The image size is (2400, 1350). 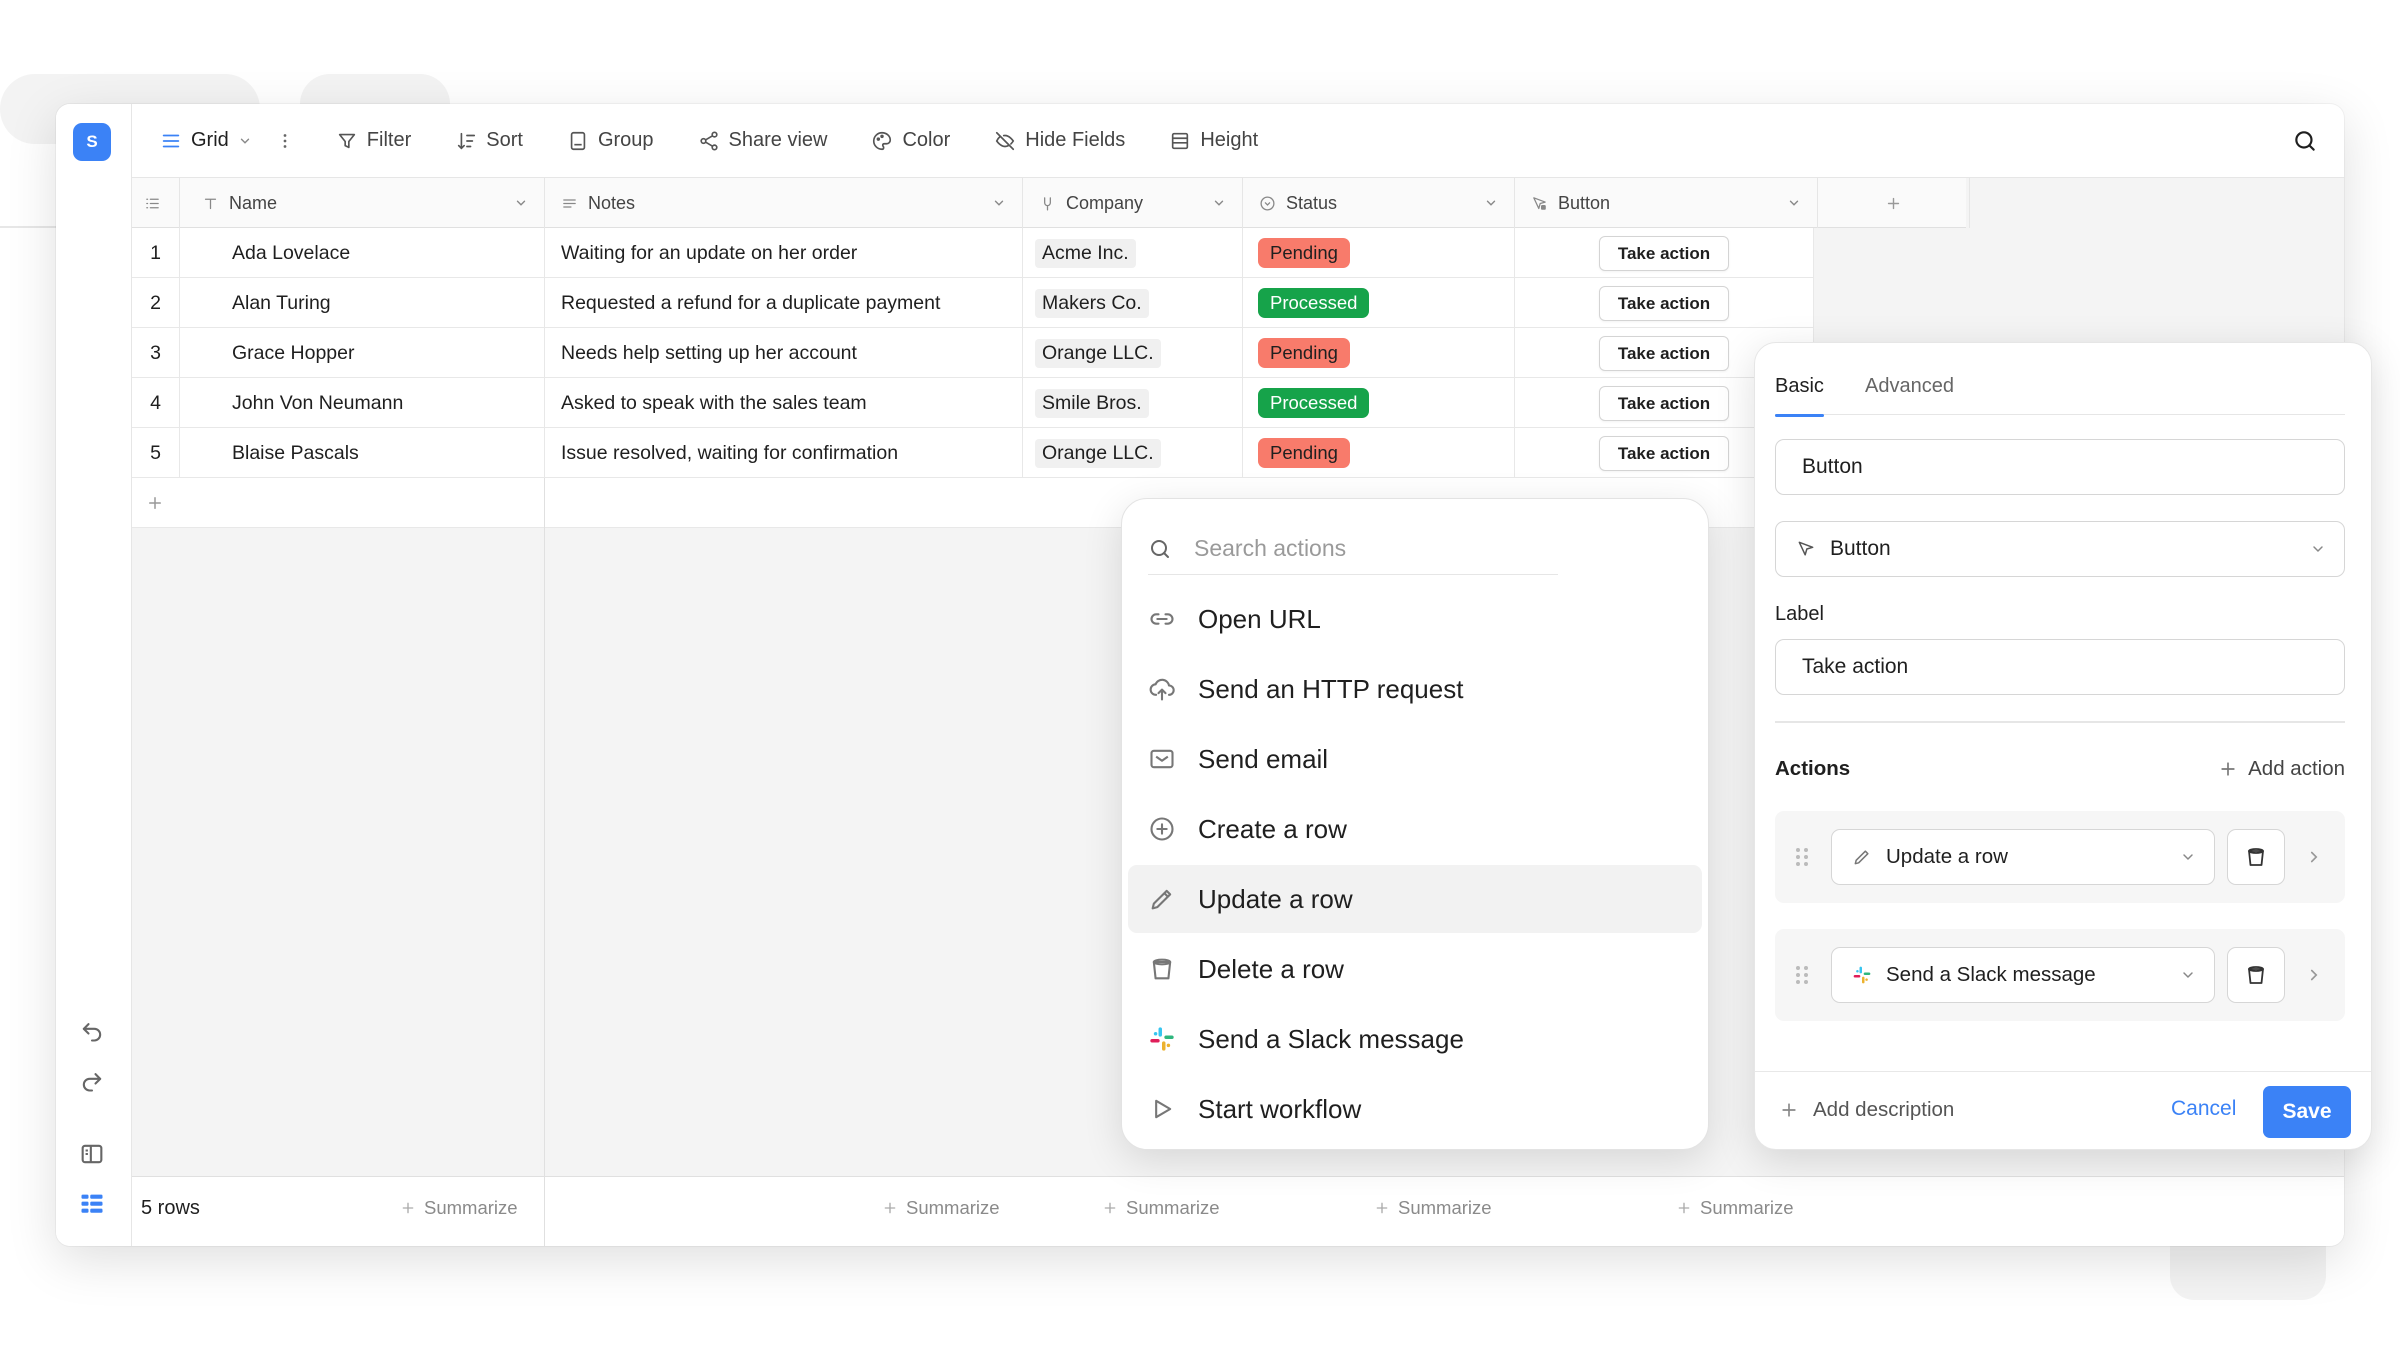 I want to click on view-options-button, so click(x=285, y=141).